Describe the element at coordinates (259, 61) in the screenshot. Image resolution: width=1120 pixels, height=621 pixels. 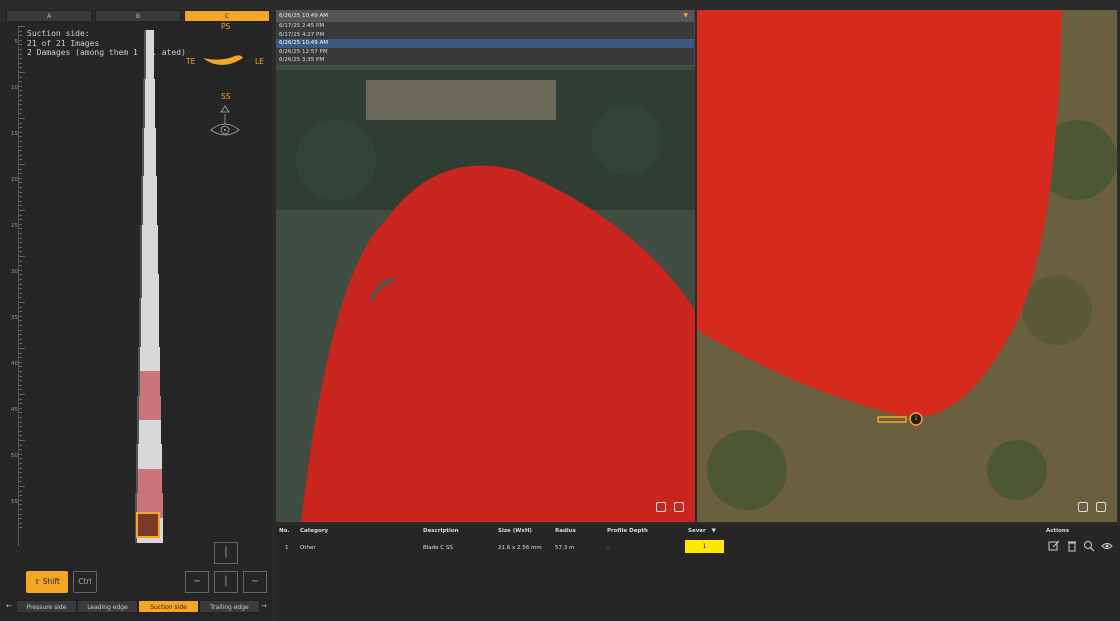
I see `label-le: LE` at that location.